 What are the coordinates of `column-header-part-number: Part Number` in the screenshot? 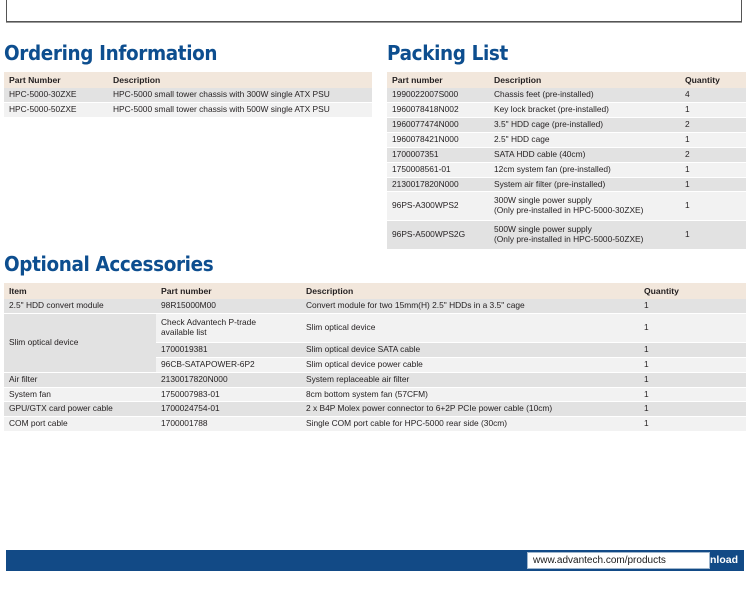 It's located at (56, 80).